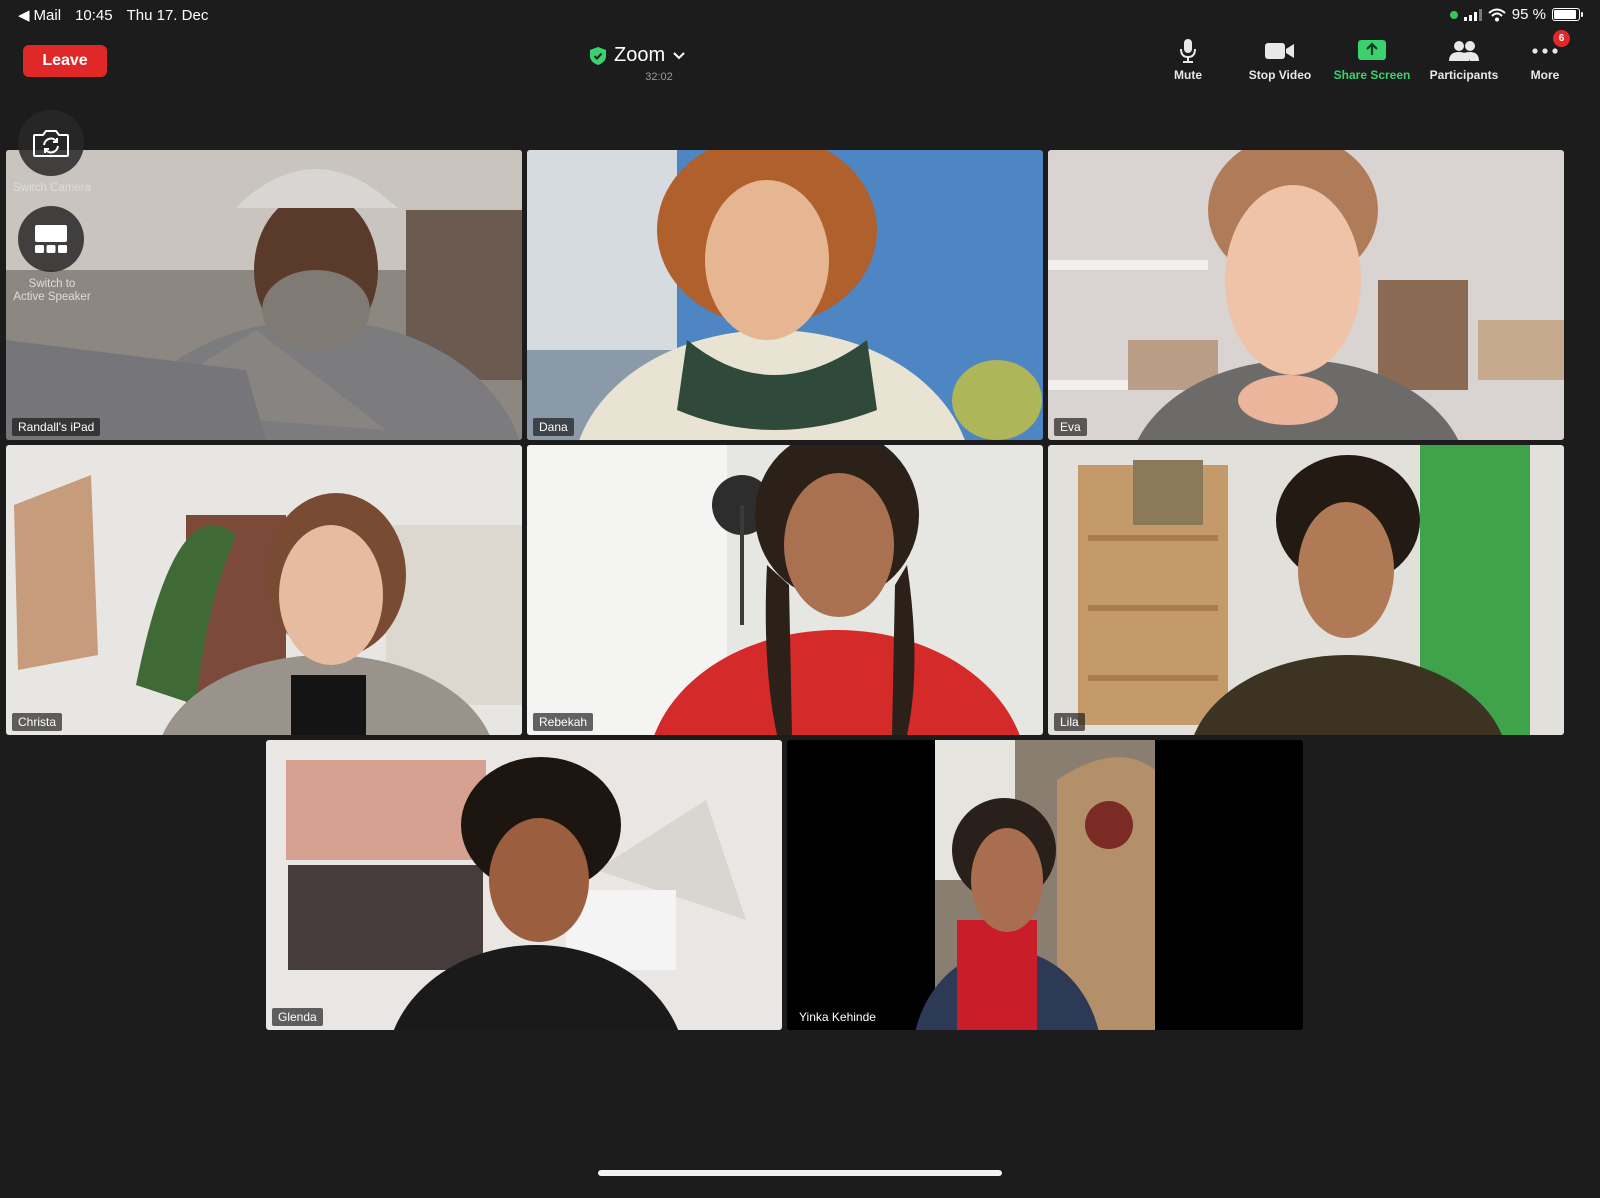 The width and height of the screenshot is (1600, 1198). What do you see at coordinates (1528, 14) in the screenshot?
I see `battery-percent: 95 %` at bounding box center [1528, 14].